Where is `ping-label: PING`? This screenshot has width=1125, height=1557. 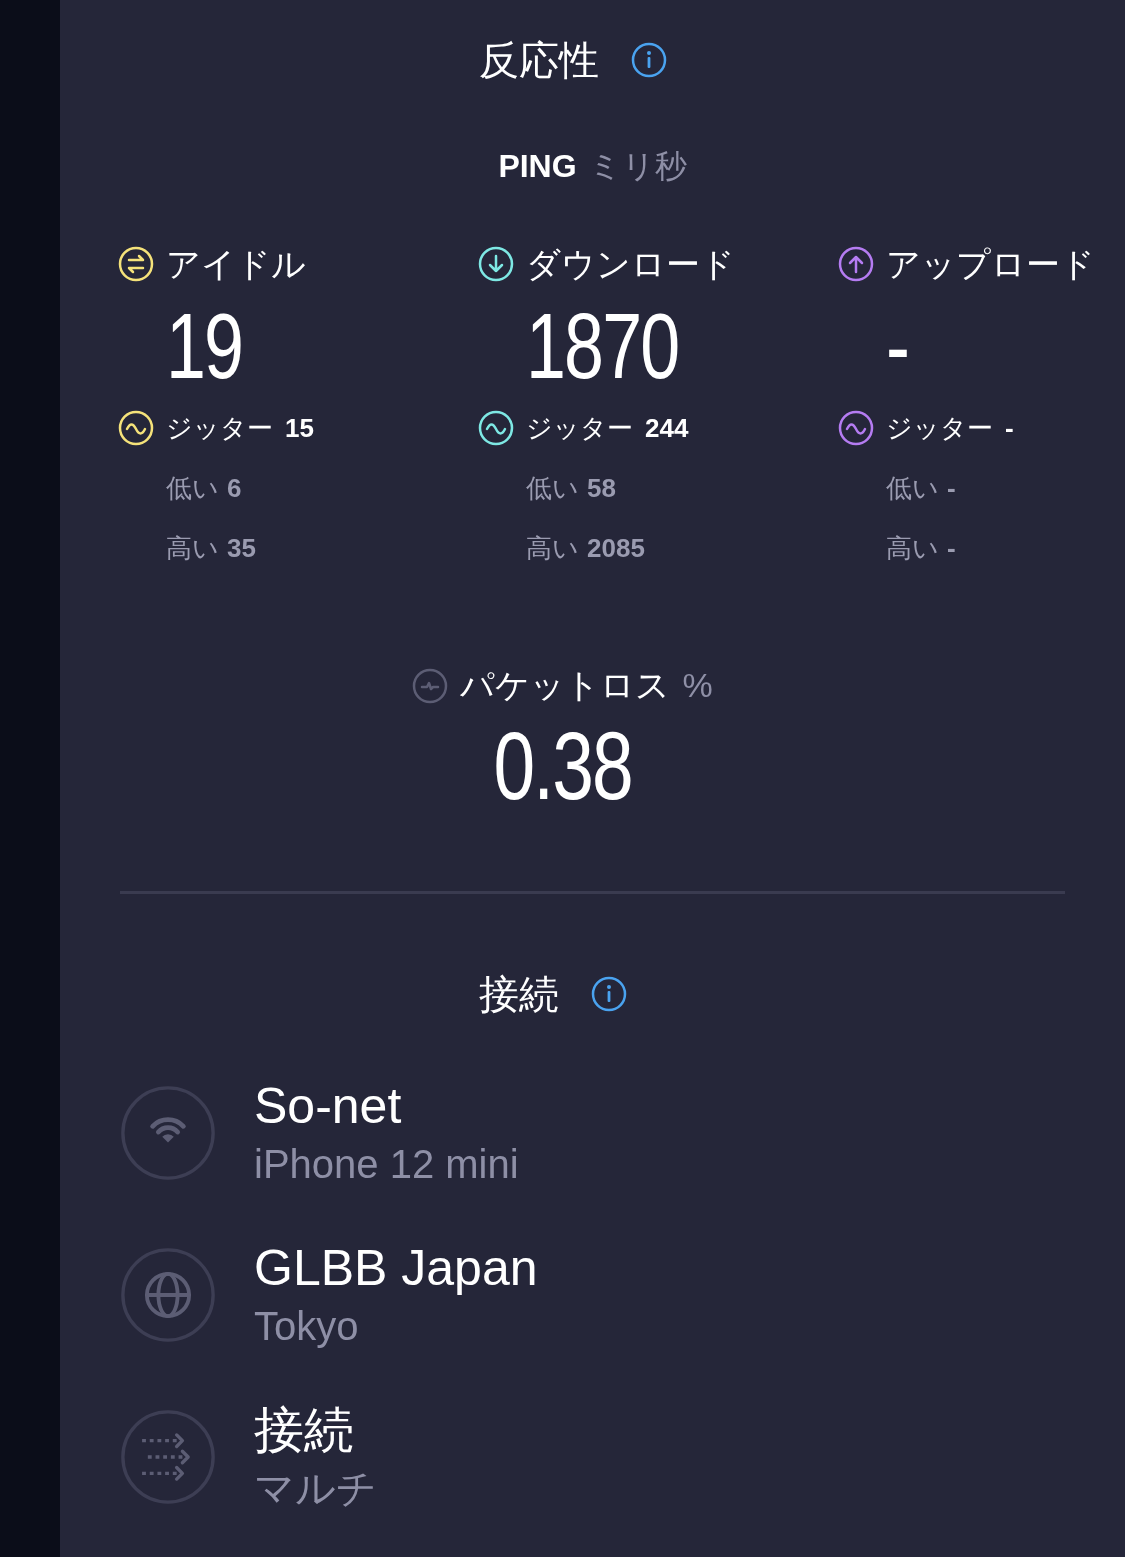 ping-label: PING is located at coordinates (537, 166).